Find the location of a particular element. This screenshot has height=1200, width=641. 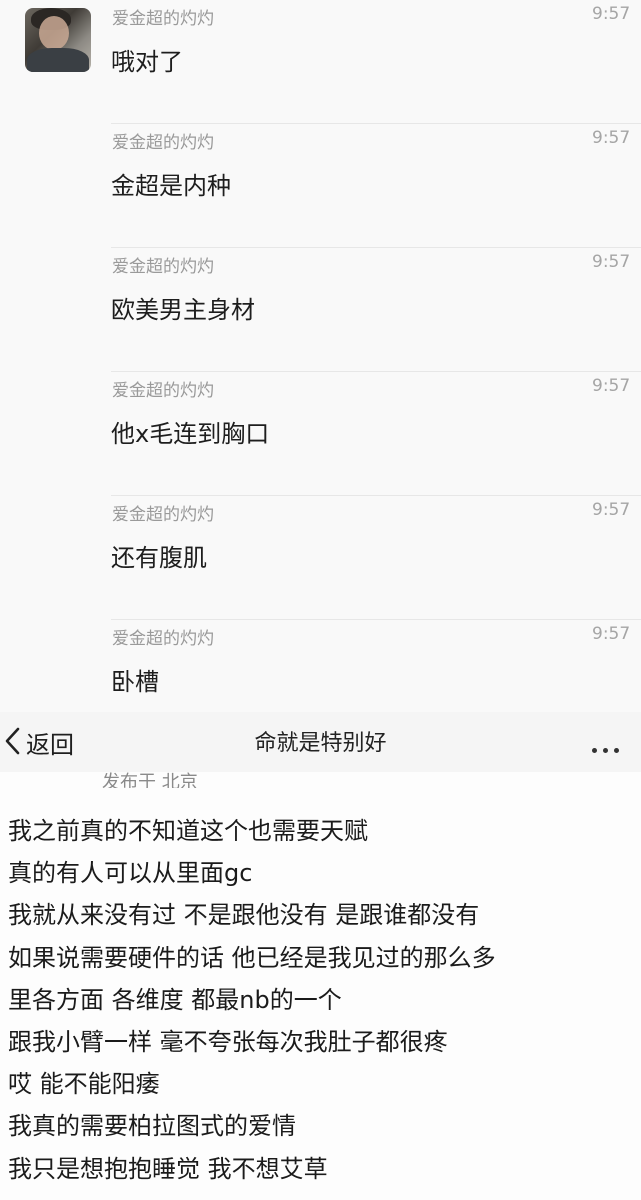

chat-message: 爱金超的灼灼 9:57 还有腹肌 is located at coordinates (320, 558).